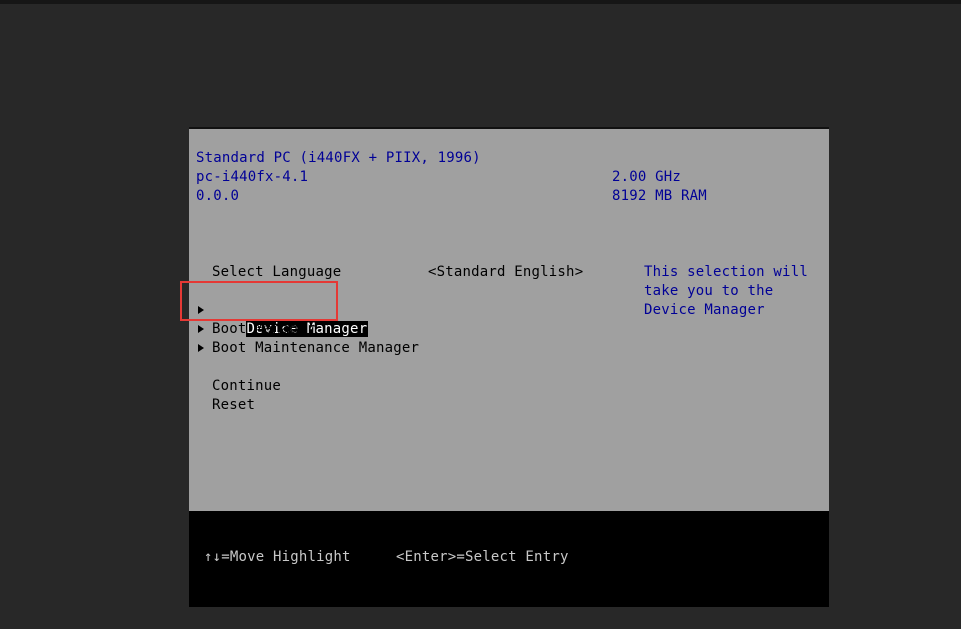  I want to click on move-highlight-hint: ↑↓=Move Highlight, so click(277, 557).